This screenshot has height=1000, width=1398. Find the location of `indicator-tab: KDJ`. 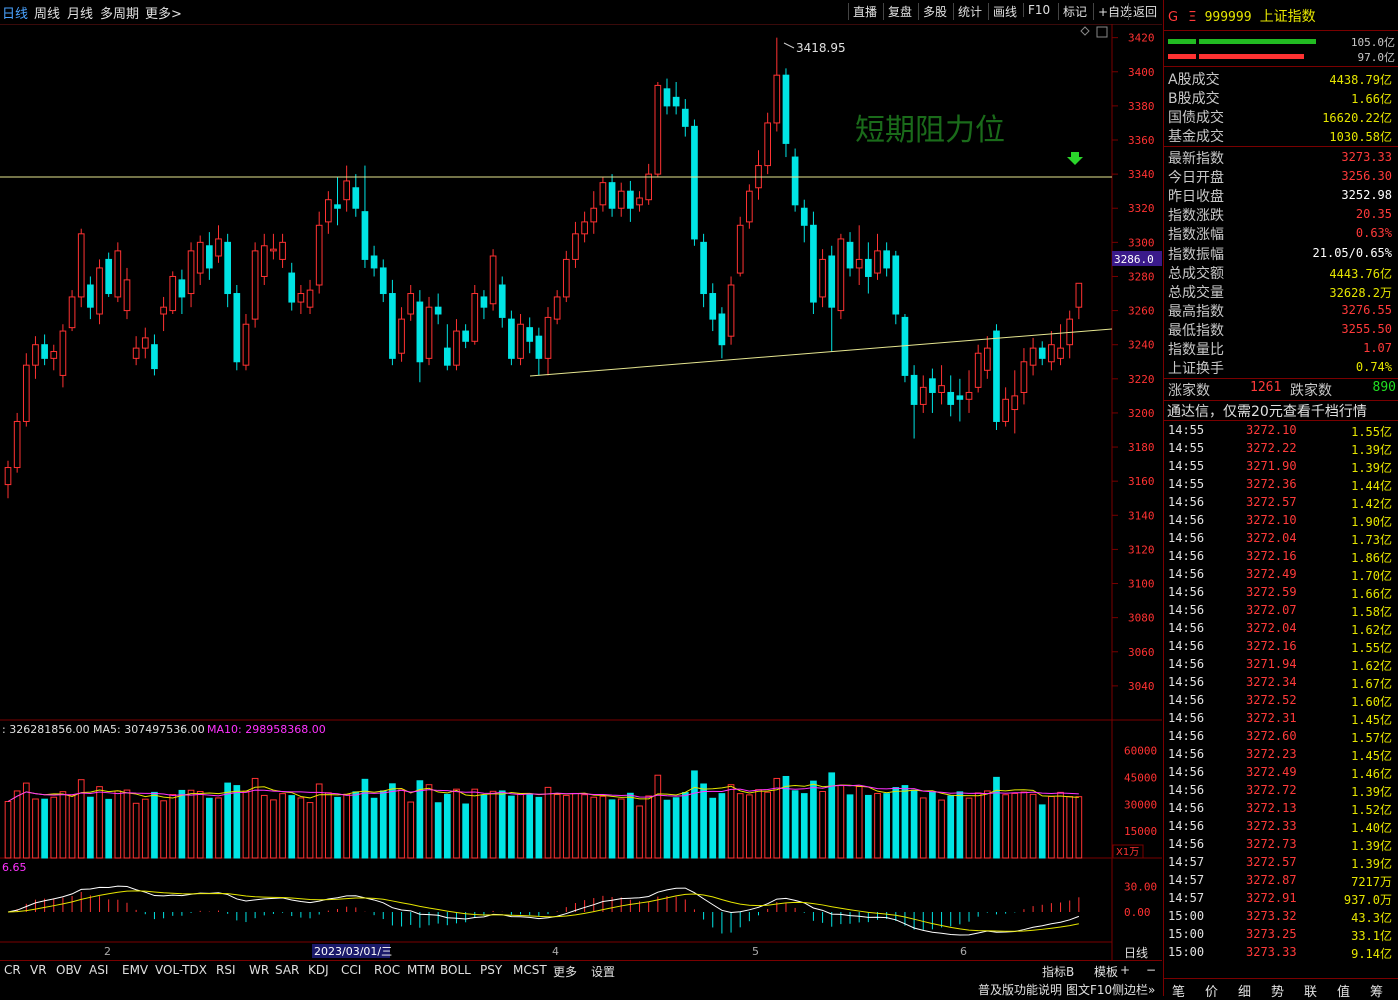

indicator-tab: KDJ is located at coordinates (318, 970).